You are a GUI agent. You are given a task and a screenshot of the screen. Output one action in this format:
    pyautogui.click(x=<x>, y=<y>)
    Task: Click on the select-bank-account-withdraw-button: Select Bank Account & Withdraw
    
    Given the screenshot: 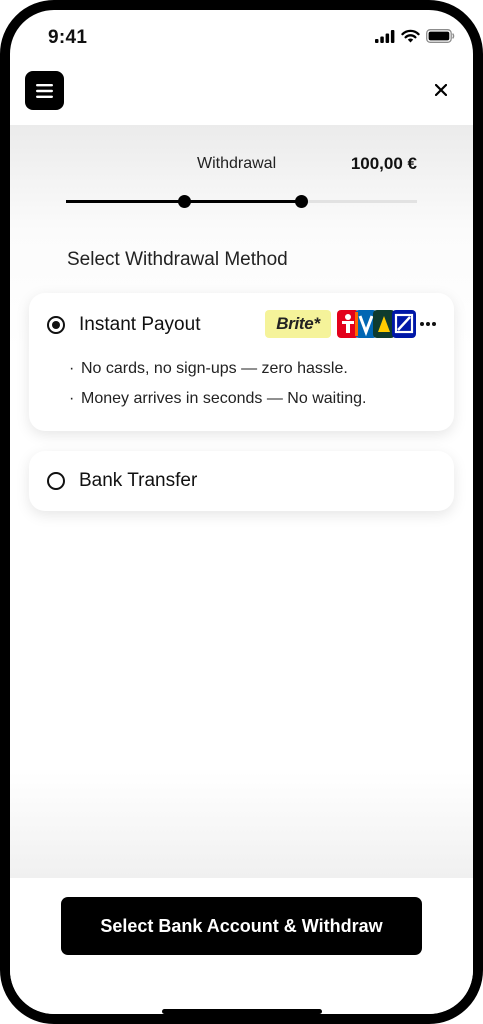 What is the action you would take?
    pyautogui.click(x=241, y=926)
    